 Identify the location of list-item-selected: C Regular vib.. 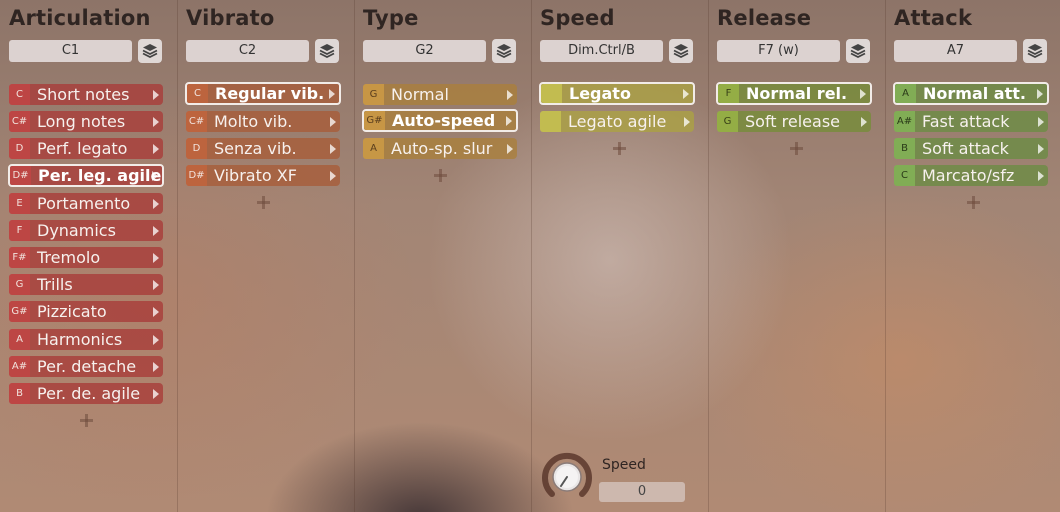
(263, 93).